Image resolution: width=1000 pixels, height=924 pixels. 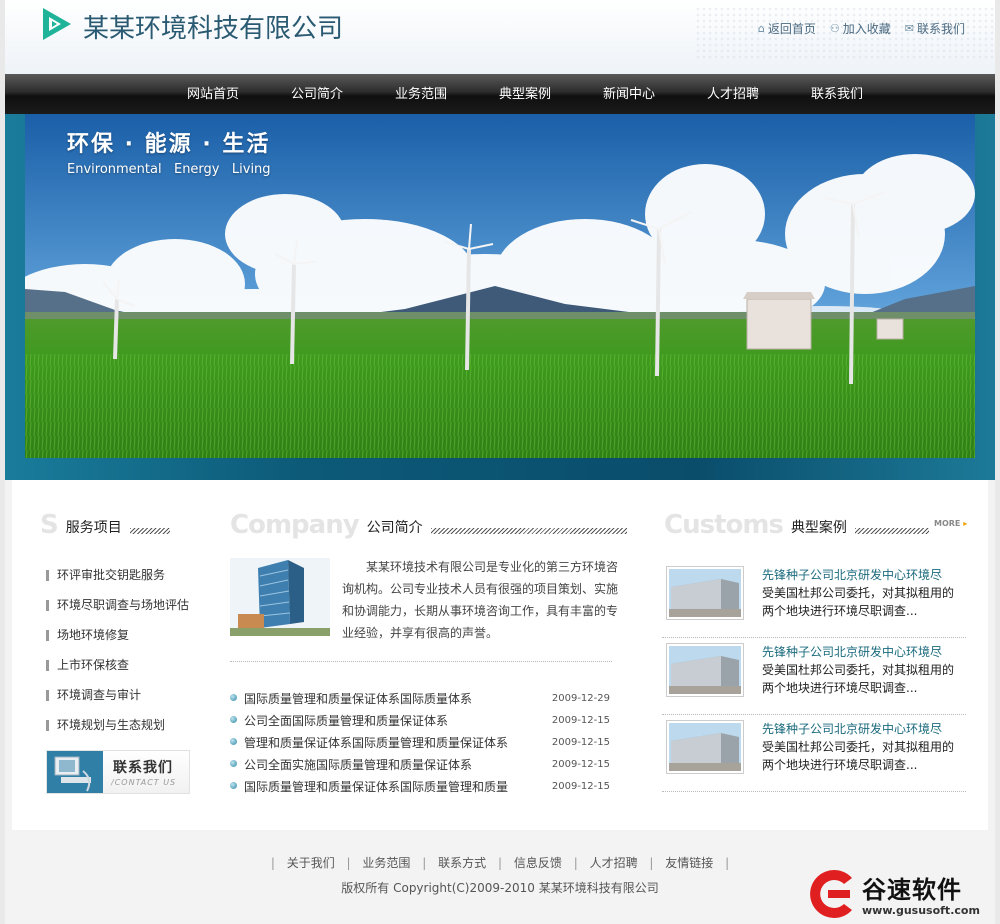 I want to click on contact-us-button: 联系我们 /CONTACT US, so click(x=118, y=772).